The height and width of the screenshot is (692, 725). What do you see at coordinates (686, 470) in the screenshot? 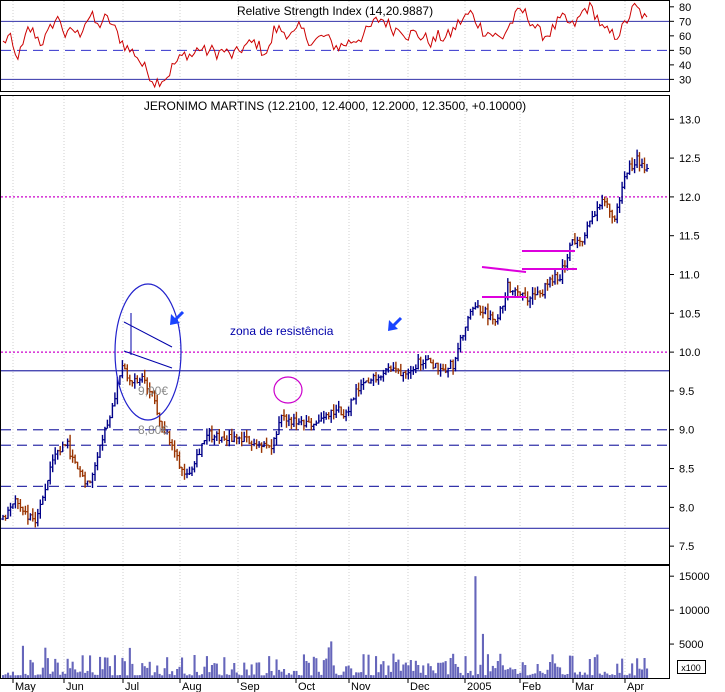
I see `price-tick-label: 8.5` at bounding box center [686, 470].